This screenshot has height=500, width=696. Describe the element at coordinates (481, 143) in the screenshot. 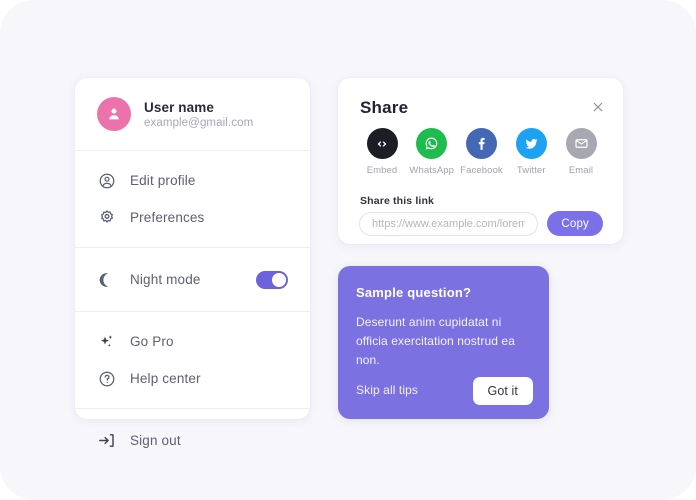

I see `facebook-icon` at that location.